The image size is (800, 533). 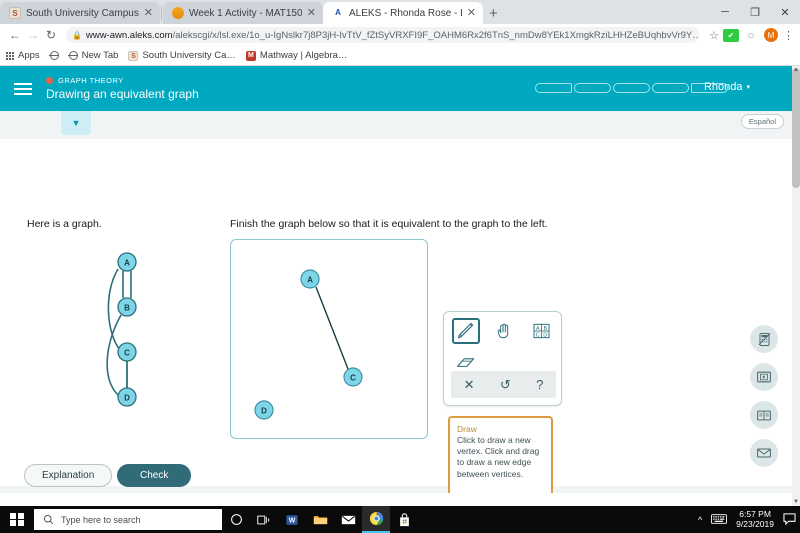 I want to click on windows-start-icon, so click(x=17, y=519).